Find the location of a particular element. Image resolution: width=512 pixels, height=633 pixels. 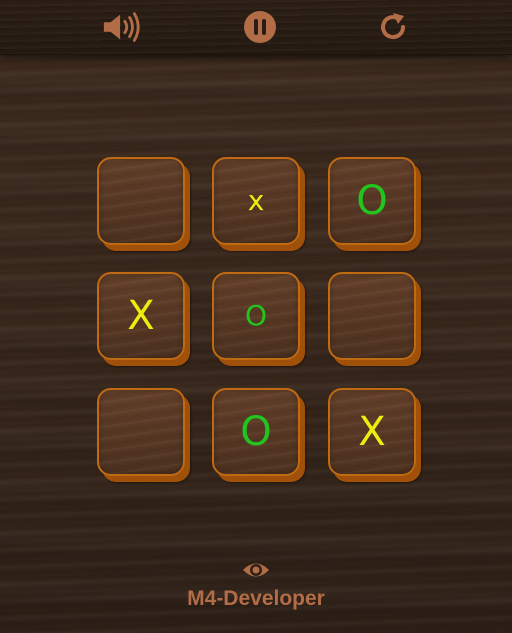

sound-button is located at coordinates (122, 27).